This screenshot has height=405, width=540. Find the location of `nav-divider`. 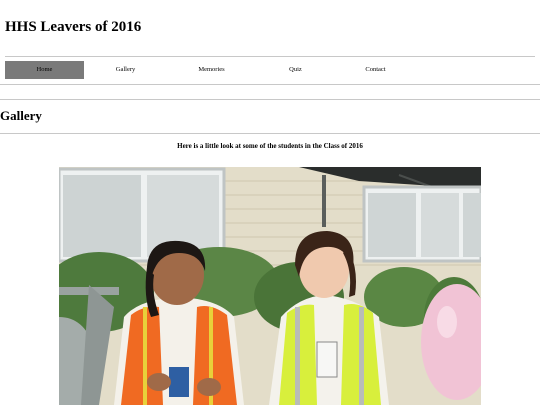

nav-divider is located at coordinates (270, 84).